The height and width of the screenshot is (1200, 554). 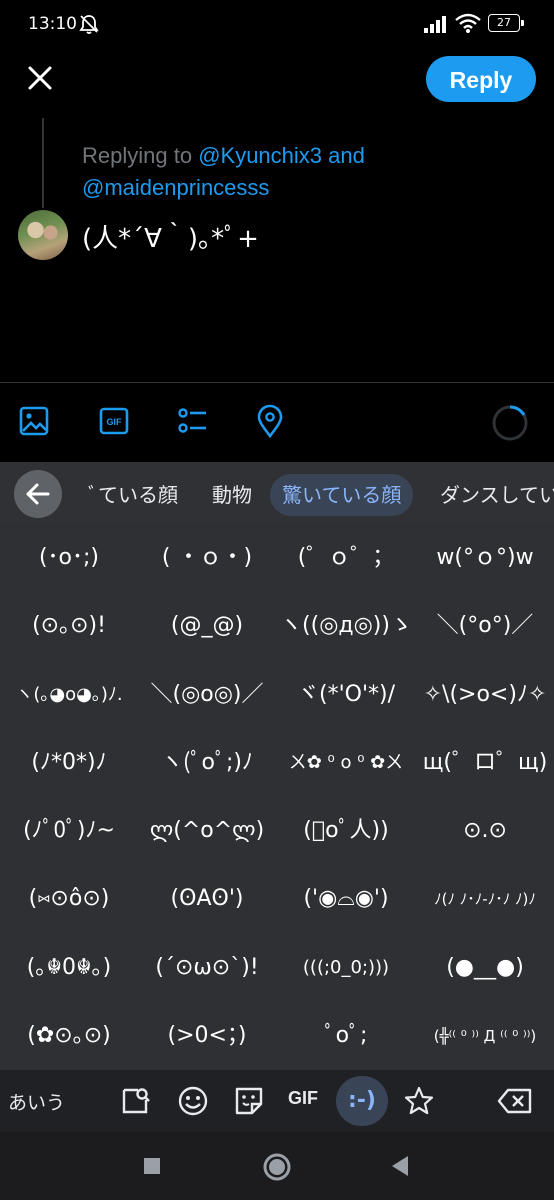 I want to click on mention-link: @maidenprincesss, so click(x=175, y=187).